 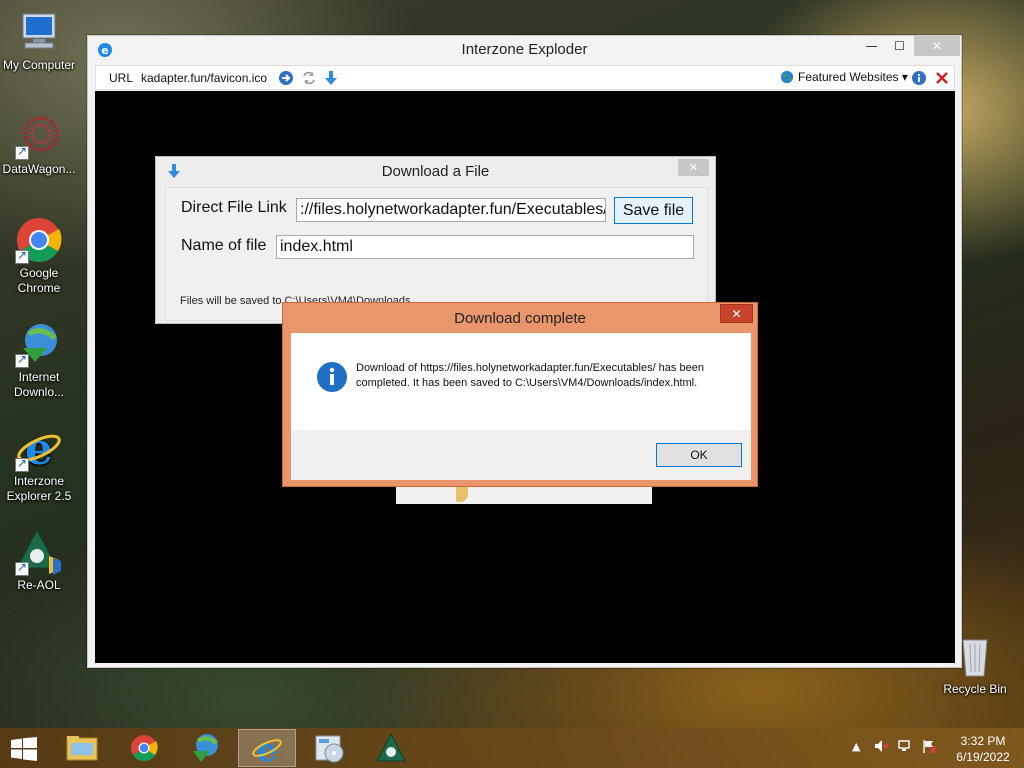 I want to click on globe-icon, so click(x=788, y=78).